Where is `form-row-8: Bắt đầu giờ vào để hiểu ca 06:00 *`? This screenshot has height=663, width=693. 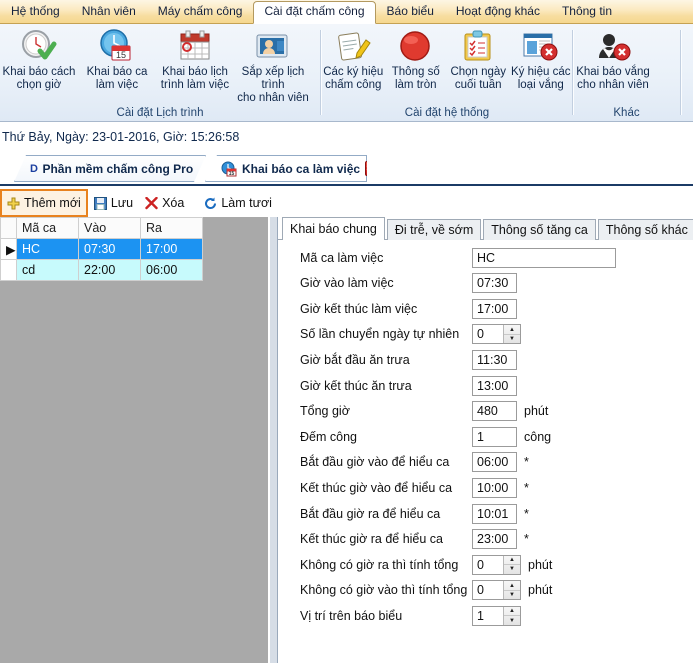 form-row-8: Bắt đầu giờ vào để hiểu ca 06:00 * is located at coordinates (485, 462).